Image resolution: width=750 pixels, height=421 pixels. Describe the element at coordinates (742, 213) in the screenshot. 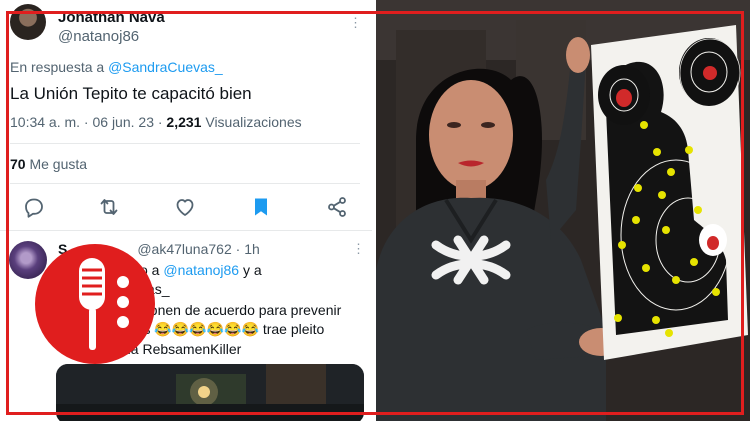

I see `red-frame-right` at that location.